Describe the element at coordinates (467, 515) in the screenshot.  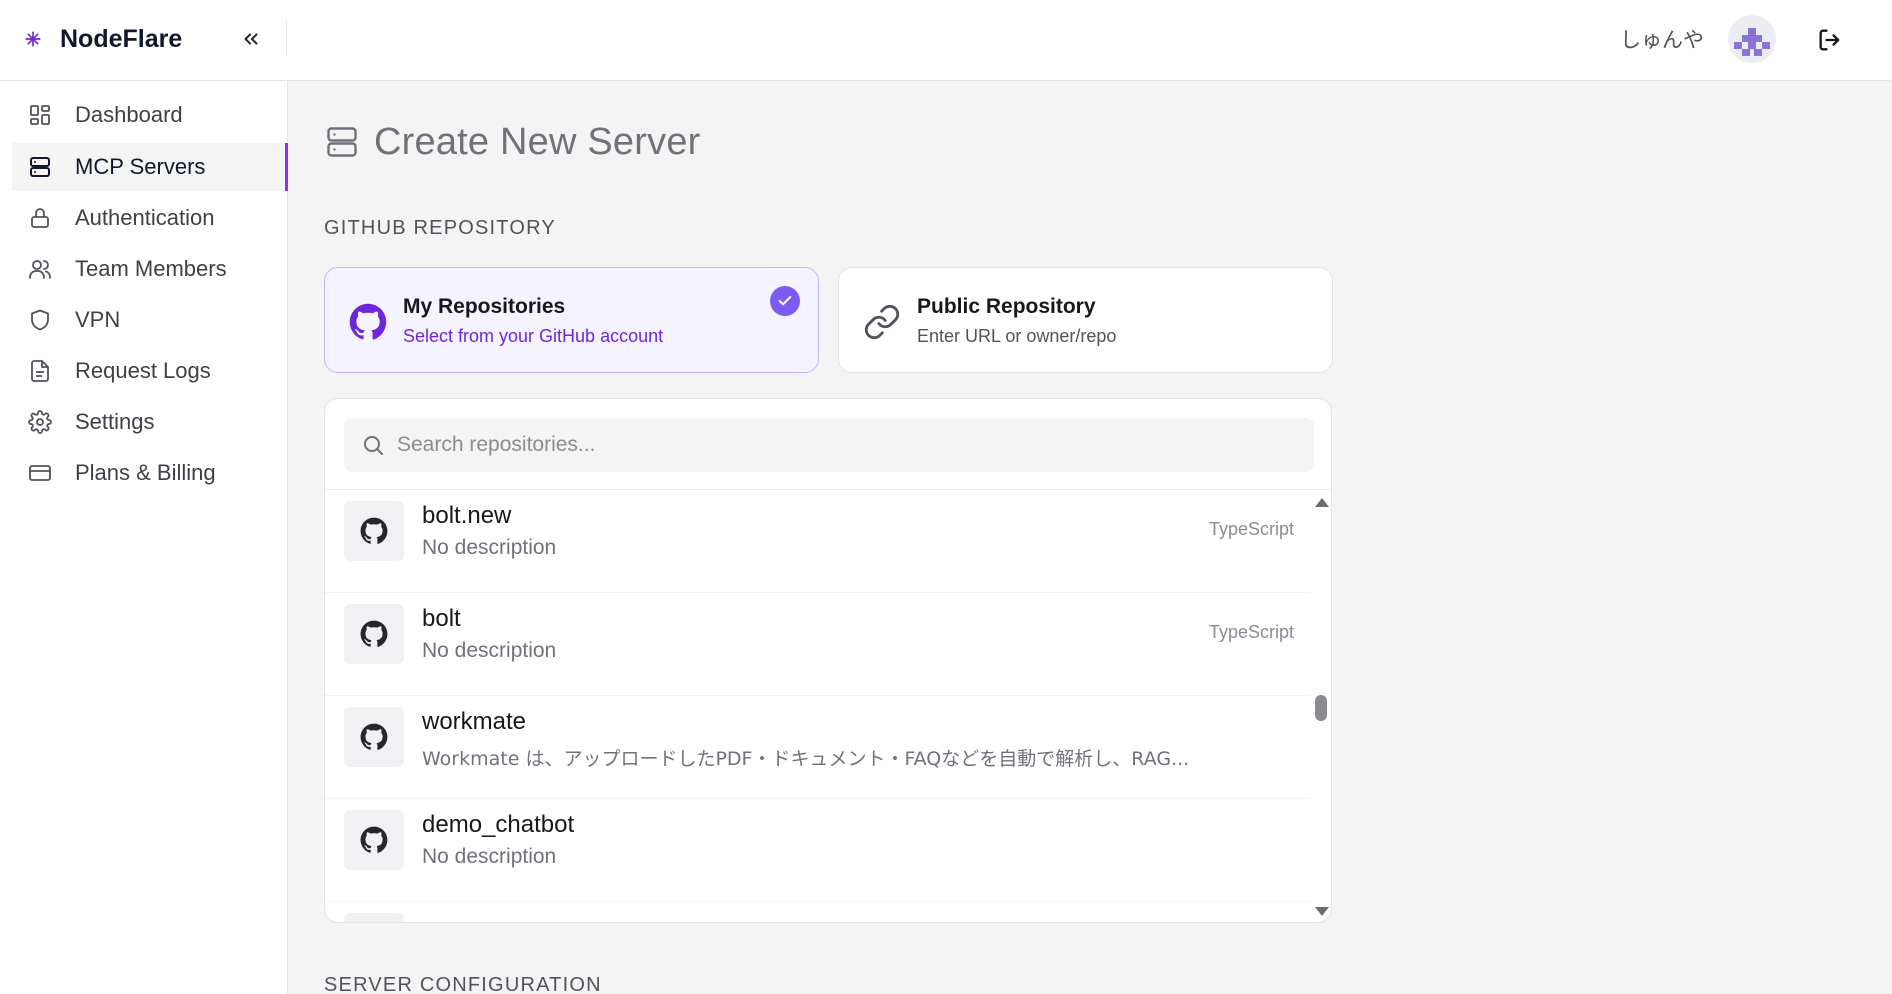
I see `repo-name: bolt.new` at that location.